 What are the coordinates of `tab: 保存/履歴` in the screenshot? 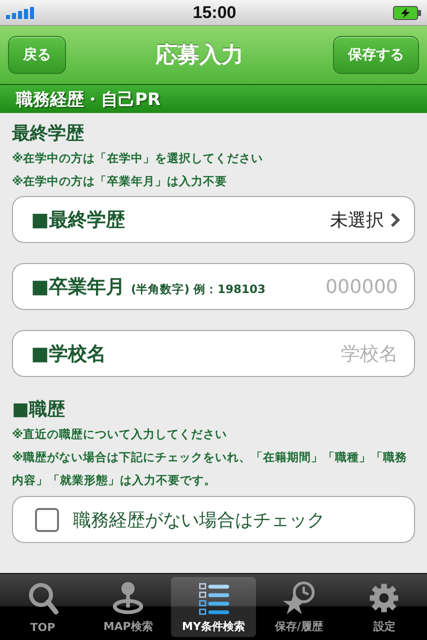 It's located at (299, 607).